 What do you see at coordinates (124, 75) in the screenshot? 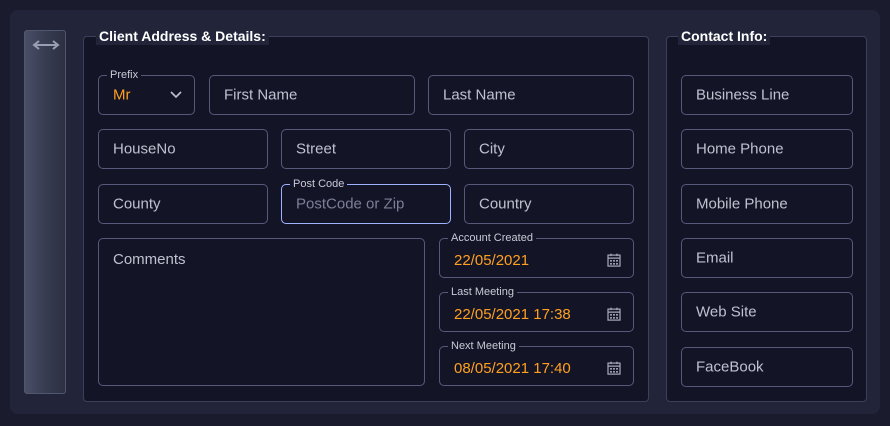
I see `prefix-label: Prefix` at bounding box center [124, 75].